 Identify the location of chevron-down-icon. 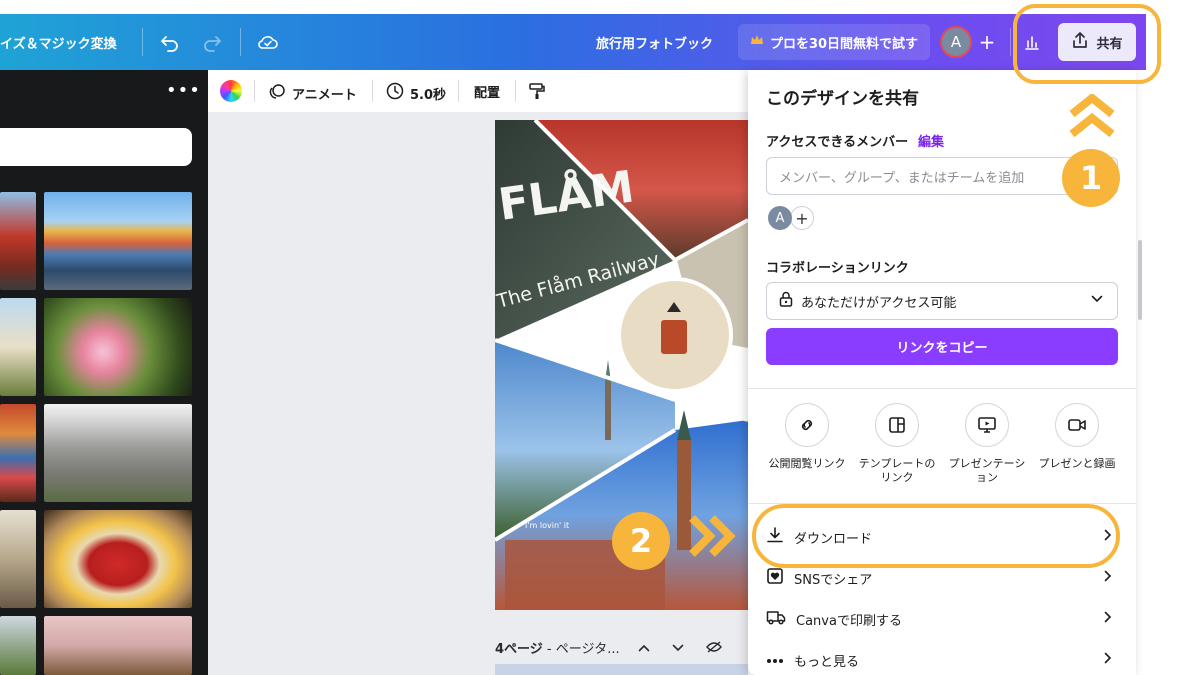
(1097, 300).